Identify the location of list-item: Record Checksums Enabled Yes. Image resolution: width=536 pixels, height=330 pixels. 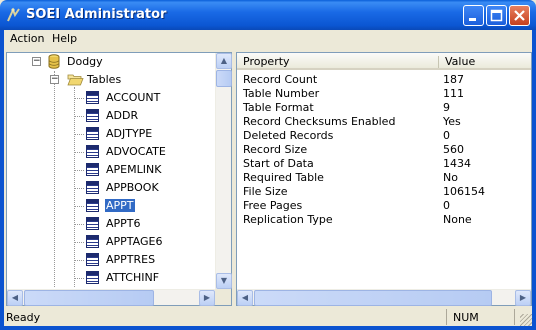
(349, 122).